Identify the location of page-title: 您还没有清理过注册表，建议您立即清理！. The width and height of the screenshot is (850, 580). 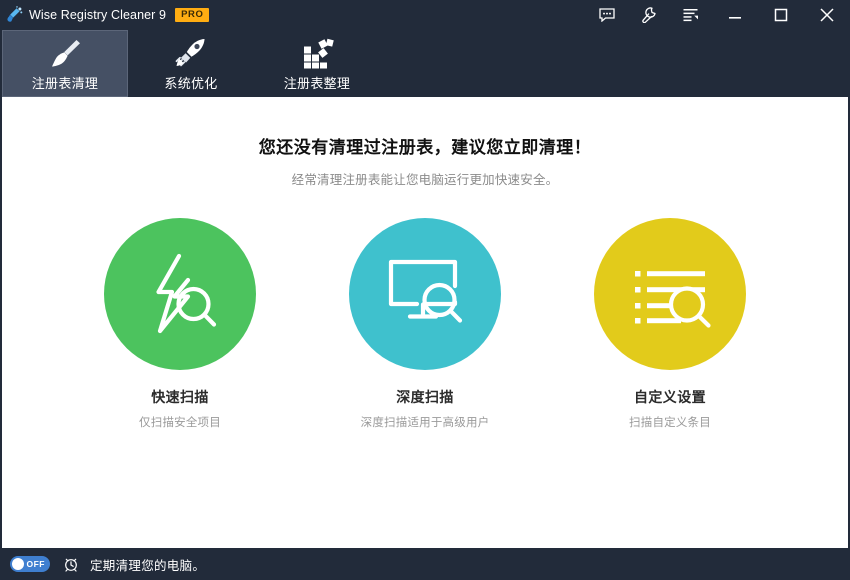
(425, 147).